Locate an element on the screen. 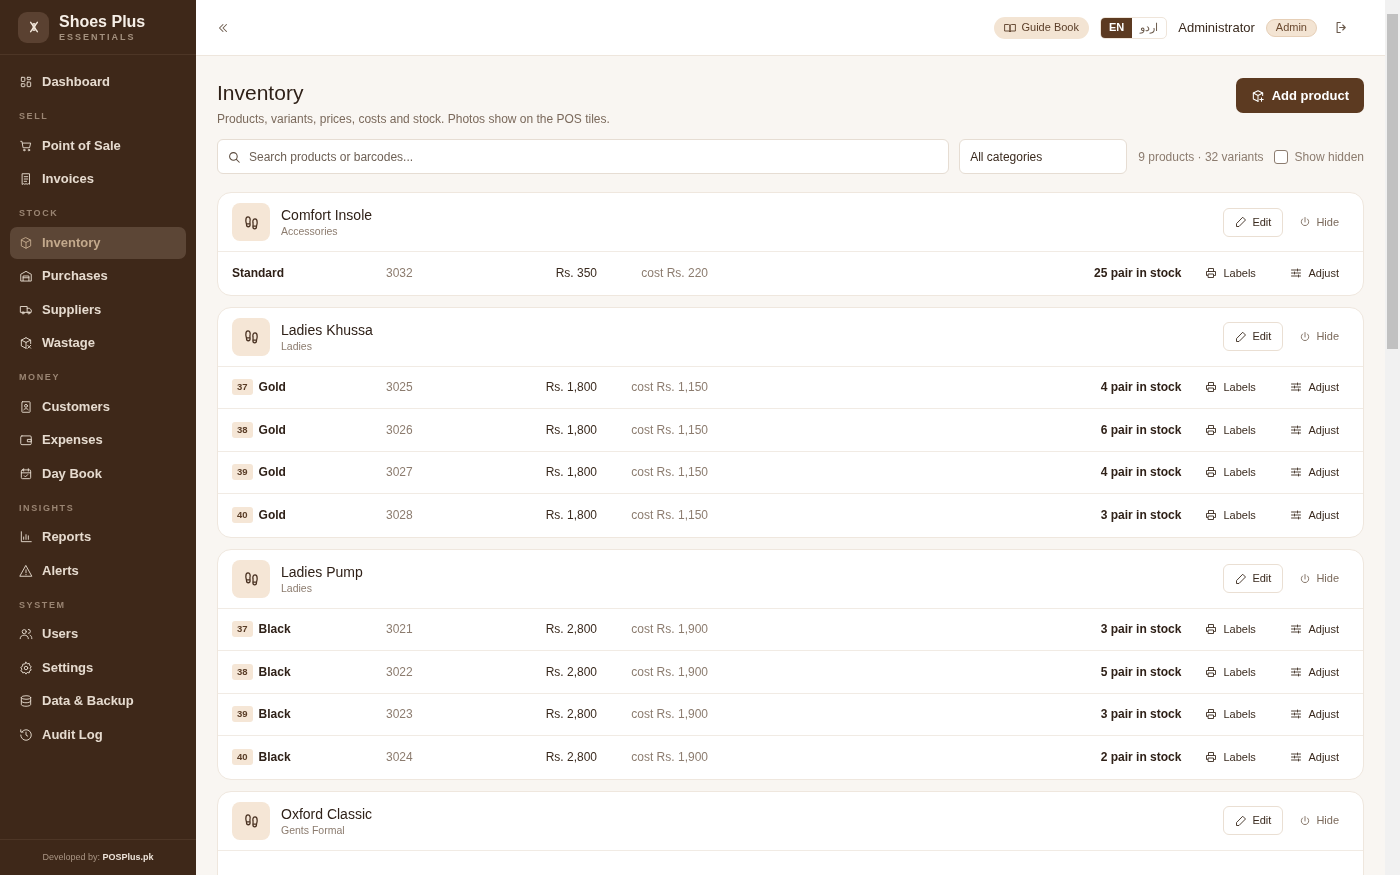 This screenshot has height=875, width=1400. product-name: Comfort Insole is located at coordinates (327, 215).